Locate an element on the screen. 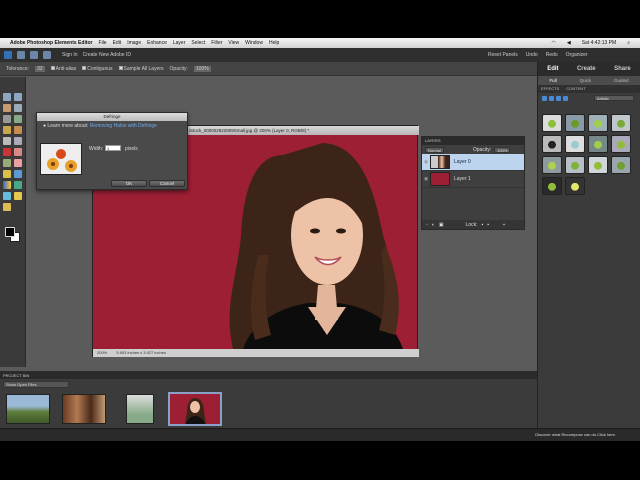  photo-effects-icon is located at coordinates (558, 98).